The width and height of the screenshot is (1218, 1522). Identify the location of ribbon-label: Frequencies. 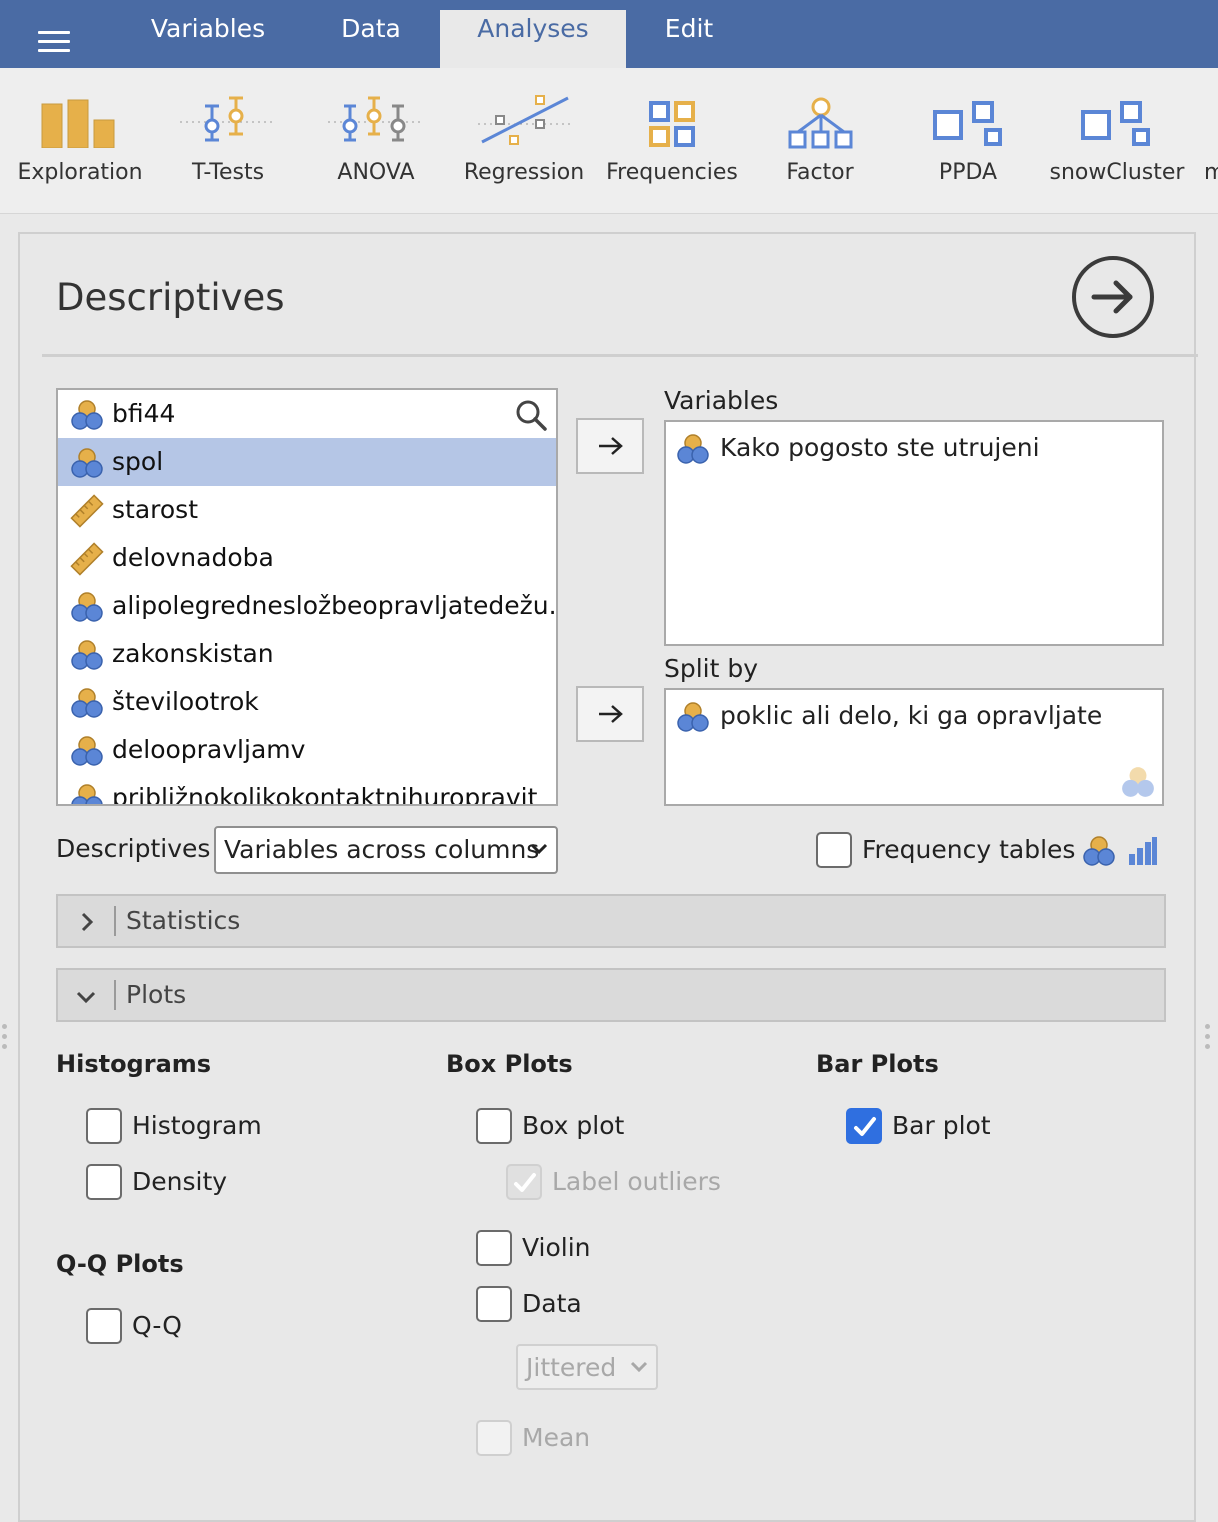
(672, 172).